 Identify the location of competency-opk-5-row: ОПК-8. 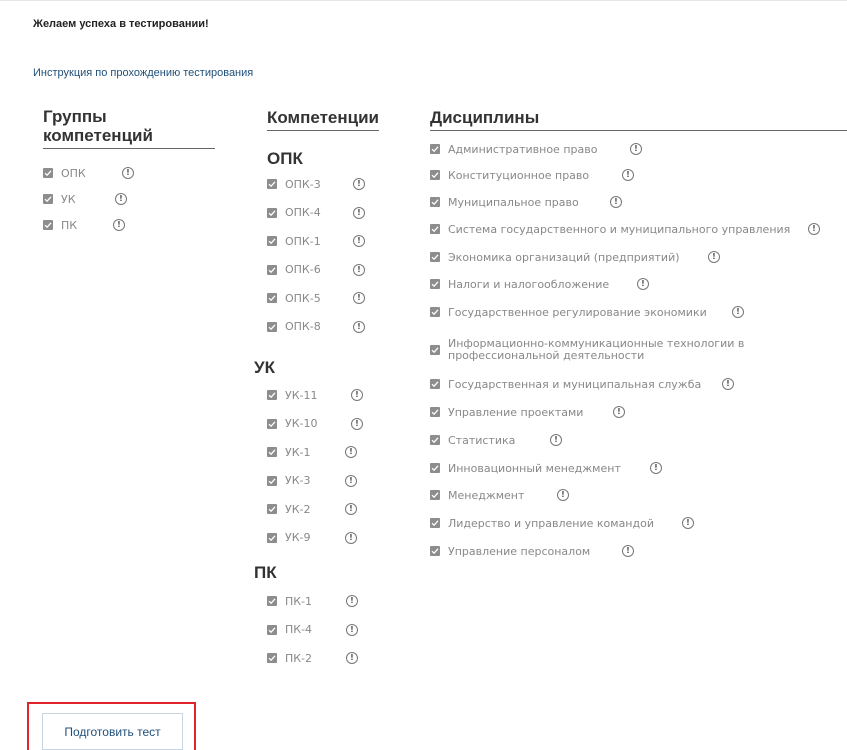
(294, 327).